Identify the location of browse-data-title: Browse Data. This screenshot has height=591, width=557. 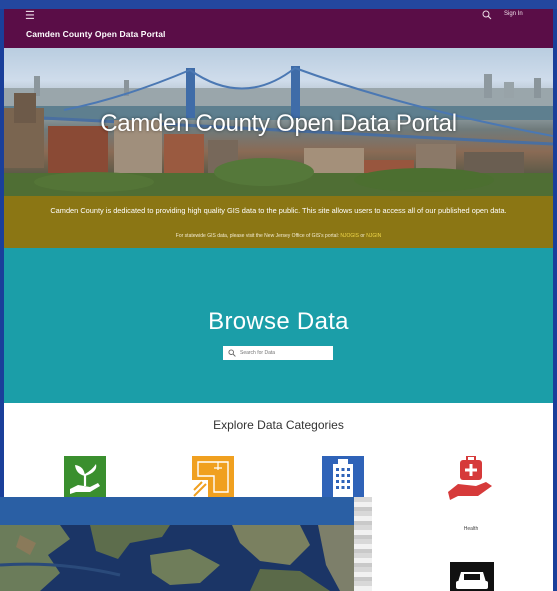
(278, 321).